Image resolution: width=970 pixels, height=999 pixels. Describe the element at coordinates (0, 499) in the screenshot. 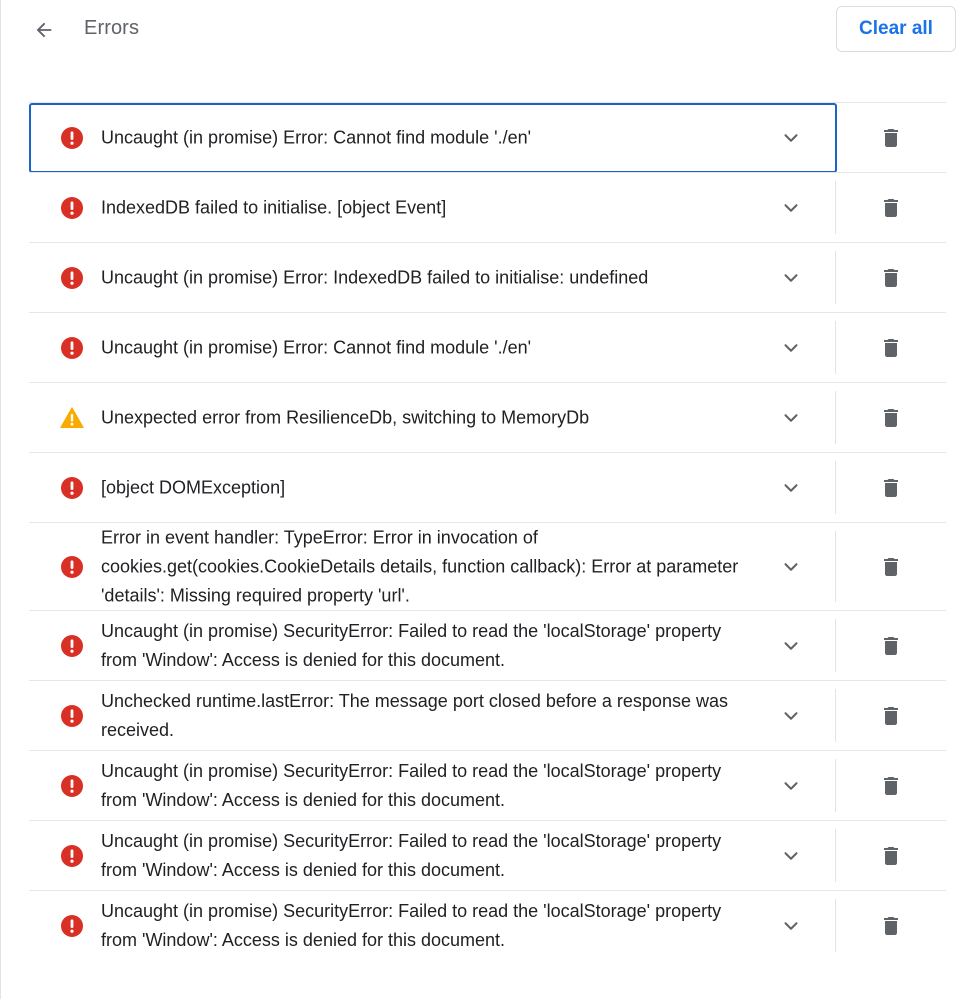

I see `page-left-border` at that location.